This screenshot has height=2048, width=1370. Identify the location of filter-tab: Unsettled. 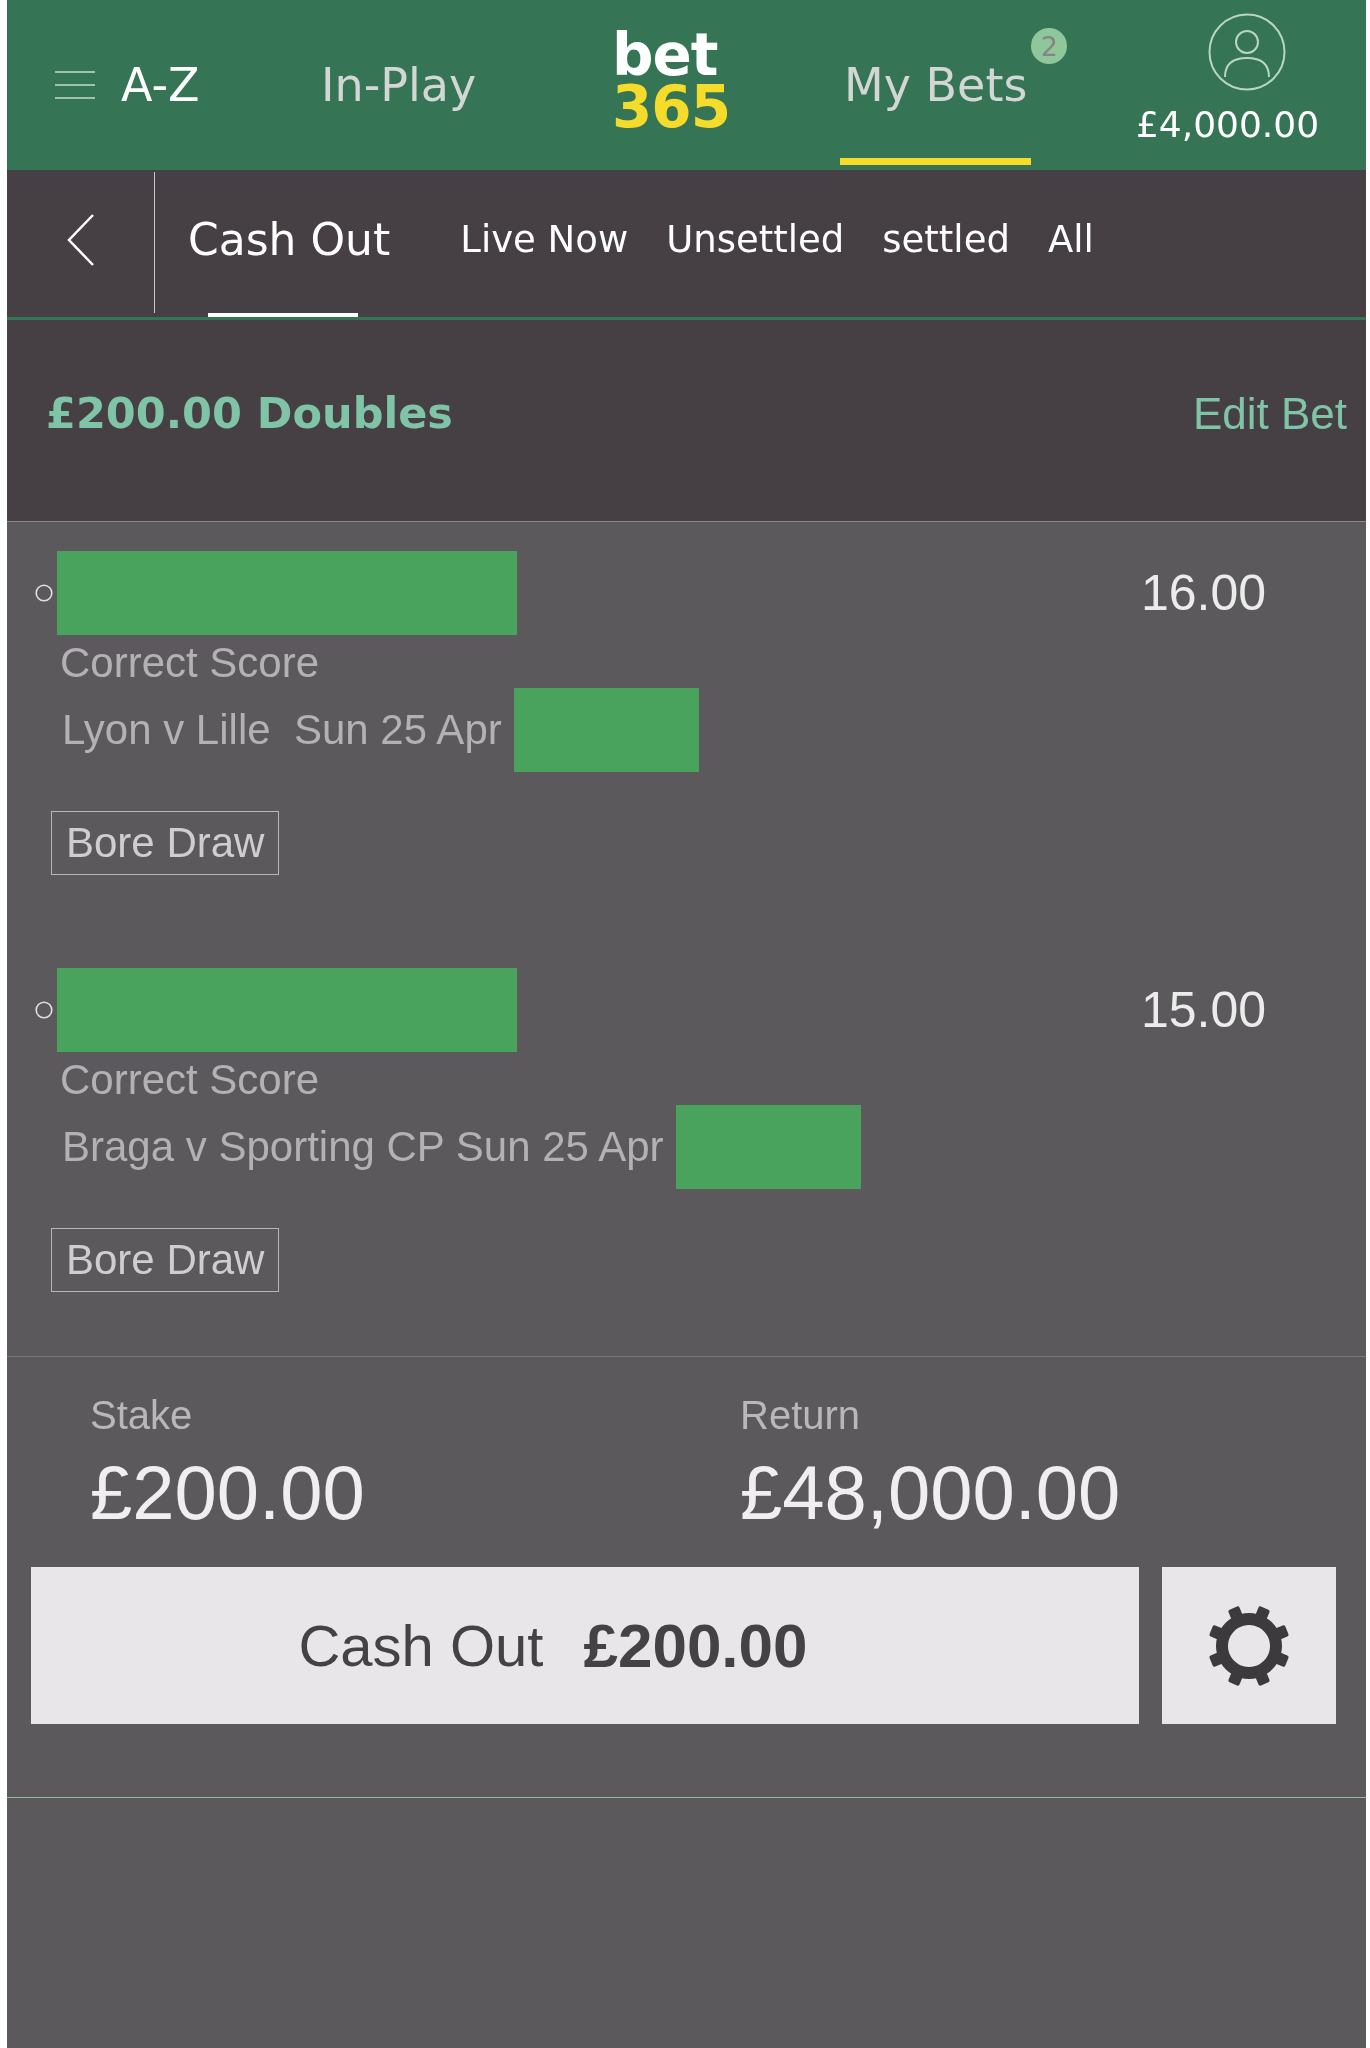
(755, 243).